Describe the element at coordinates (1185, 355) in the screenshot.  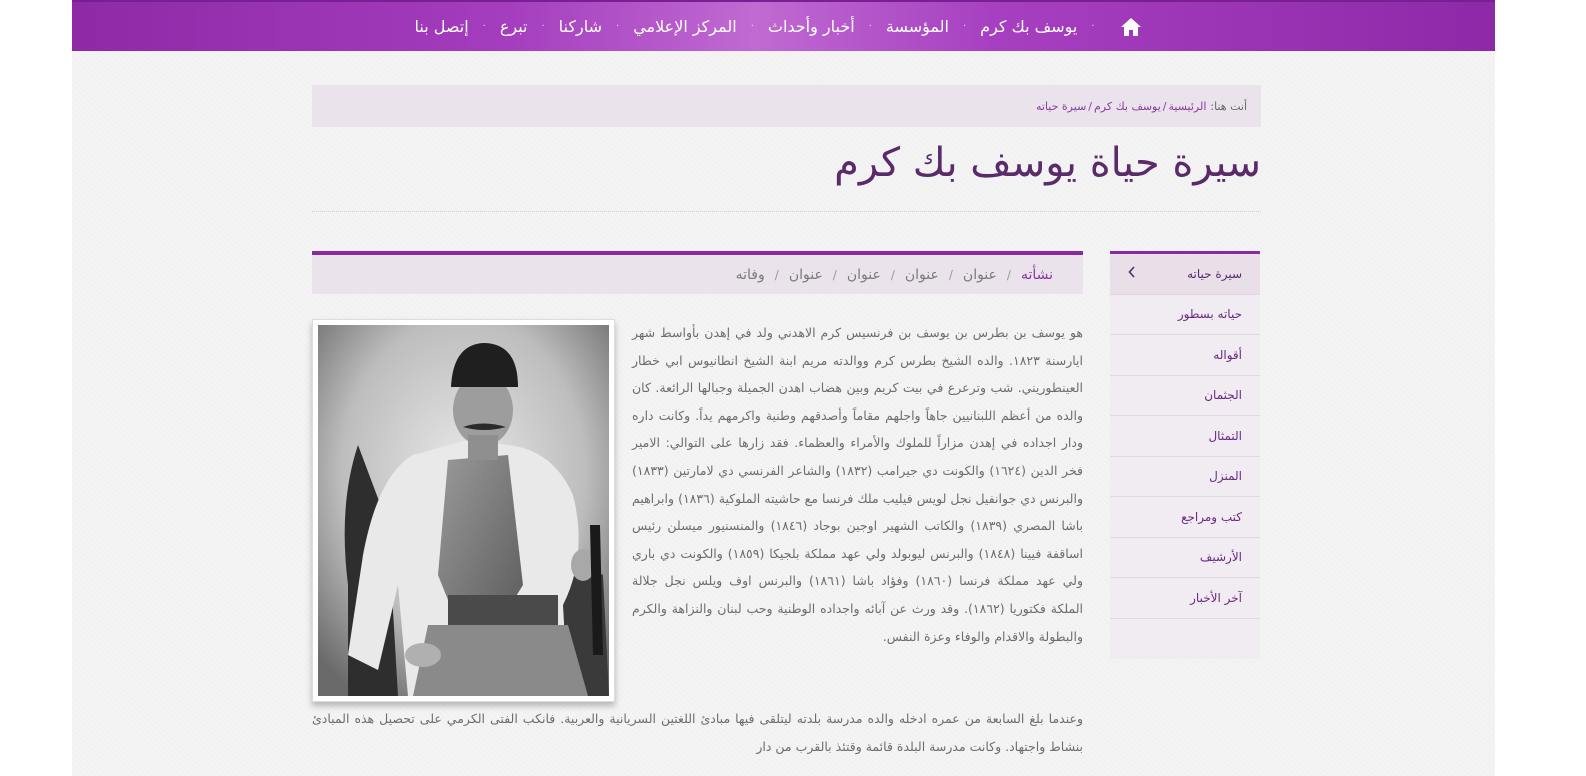
I see `sidebar-item-sayings: أقواله` at that location.